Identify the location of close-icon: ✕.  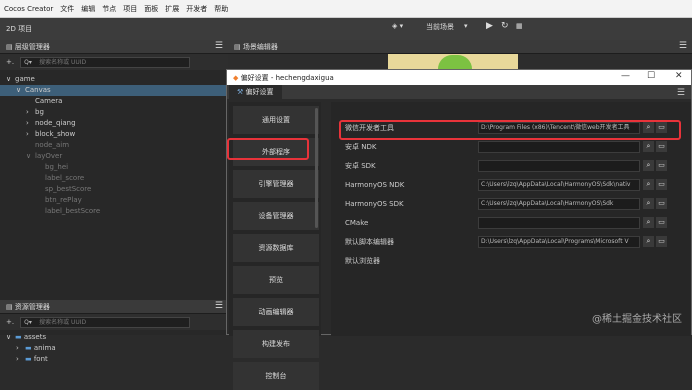
(679, 76).